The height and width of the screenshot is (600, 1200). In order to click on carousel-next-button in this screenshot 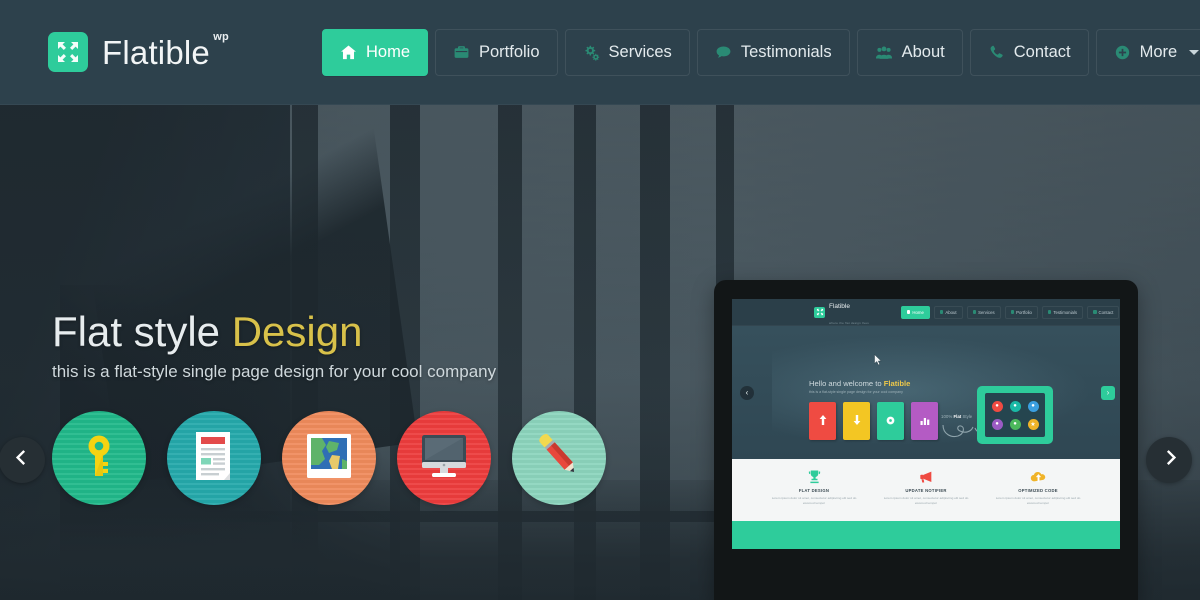, I will do `click(1169, 460)`.